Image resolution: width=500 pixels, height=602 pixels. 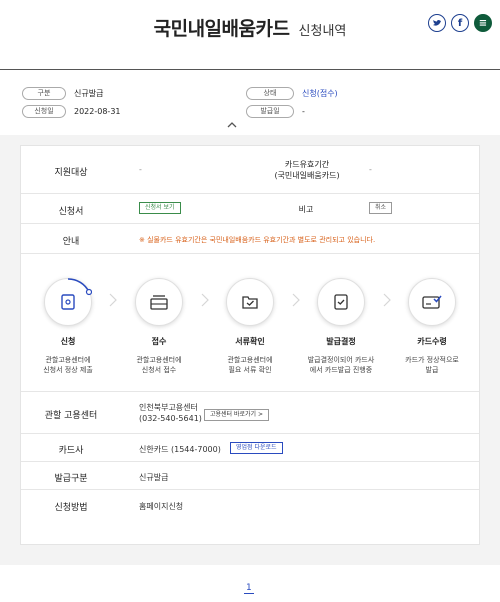 I want to click on step-receive-icon, so click(x=159, y=302).